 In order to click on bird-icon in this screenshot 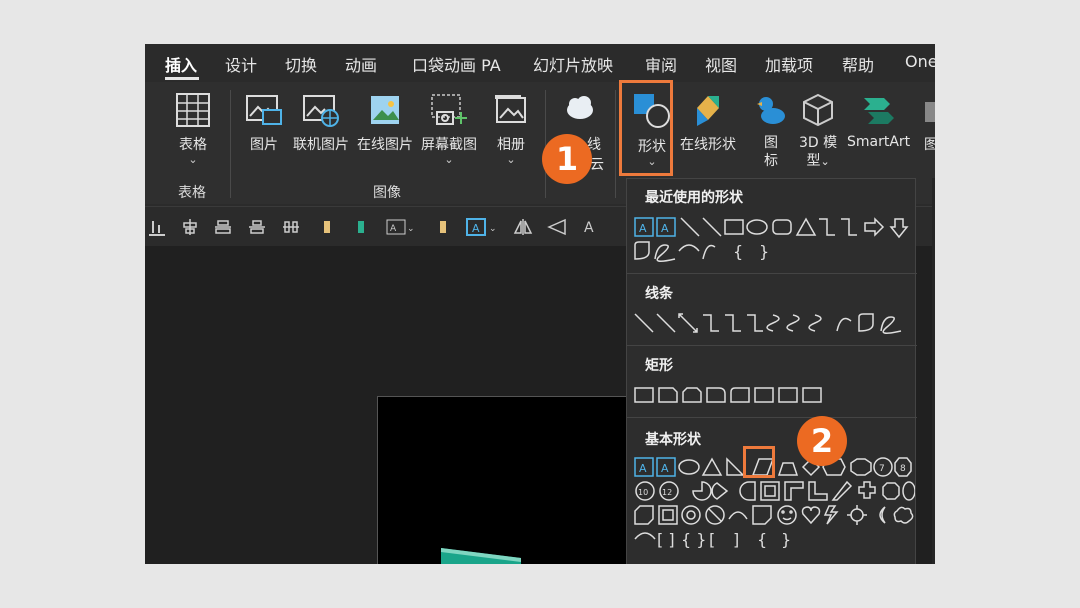, I will do `click(771, 110)`.